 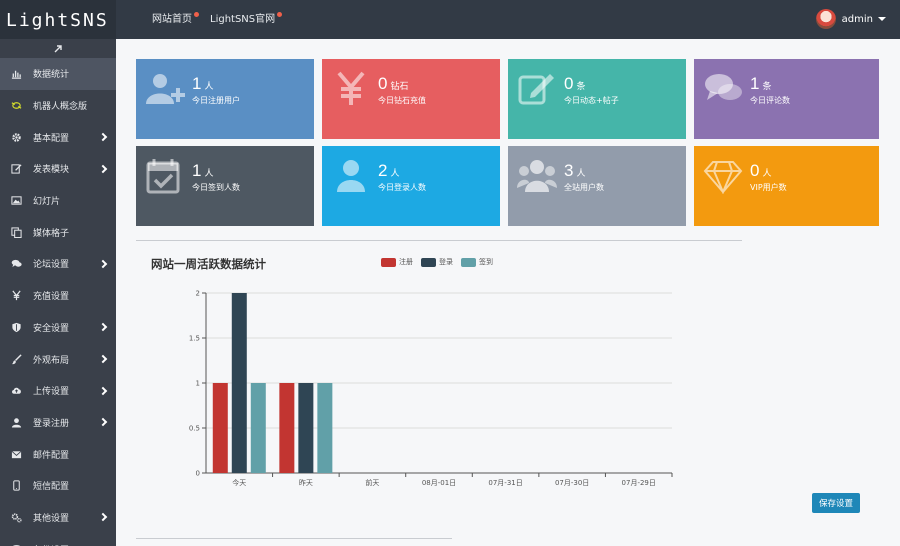 What do you see at coordinates (194, 339) in the screenshot?
I see `y-tick-label: 1.5` at bounding box center [194, 339].